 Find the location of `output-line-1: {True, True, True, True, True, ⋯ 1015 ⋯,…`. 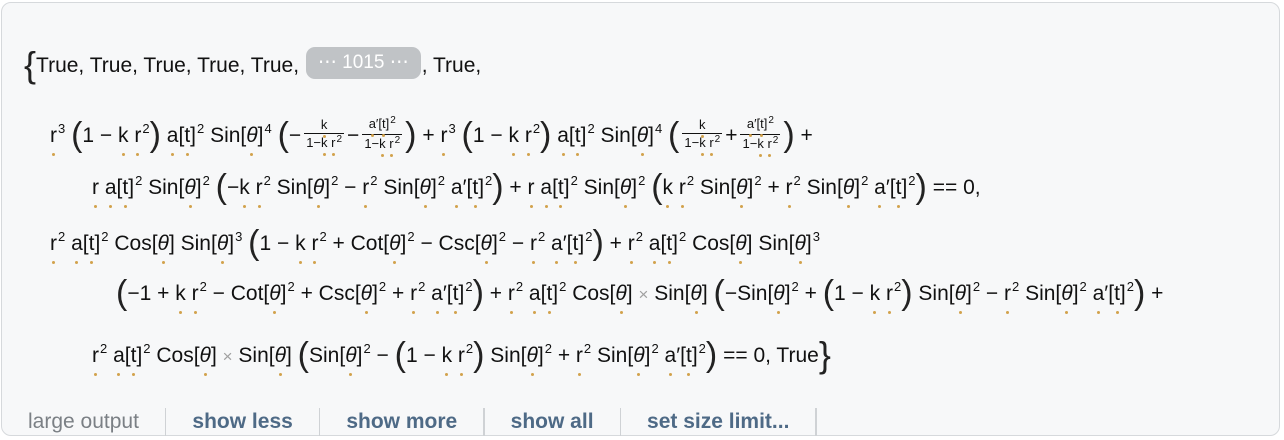

output-line-1: {True, True, True, True, True, ⋯ 1015 ⋯,… is located at coordinates (253, 64).